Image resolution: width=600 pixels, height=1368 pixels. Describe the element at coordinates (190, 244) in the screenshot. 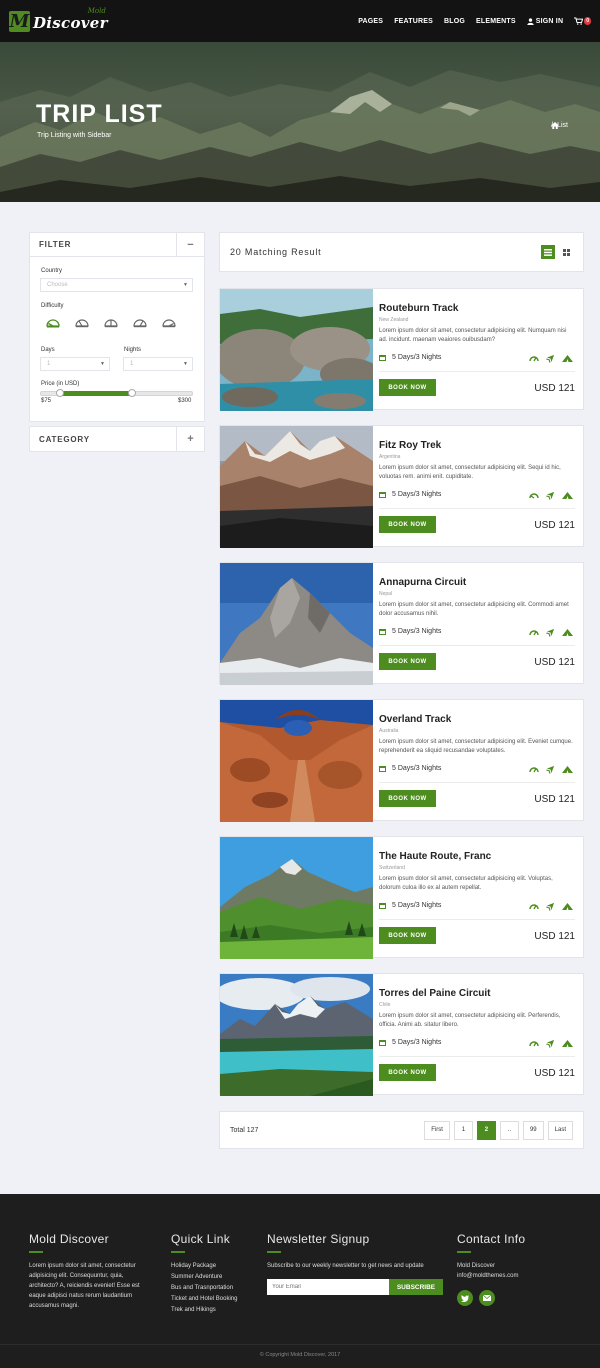

I see `filter-collapse-button: −` at that location.